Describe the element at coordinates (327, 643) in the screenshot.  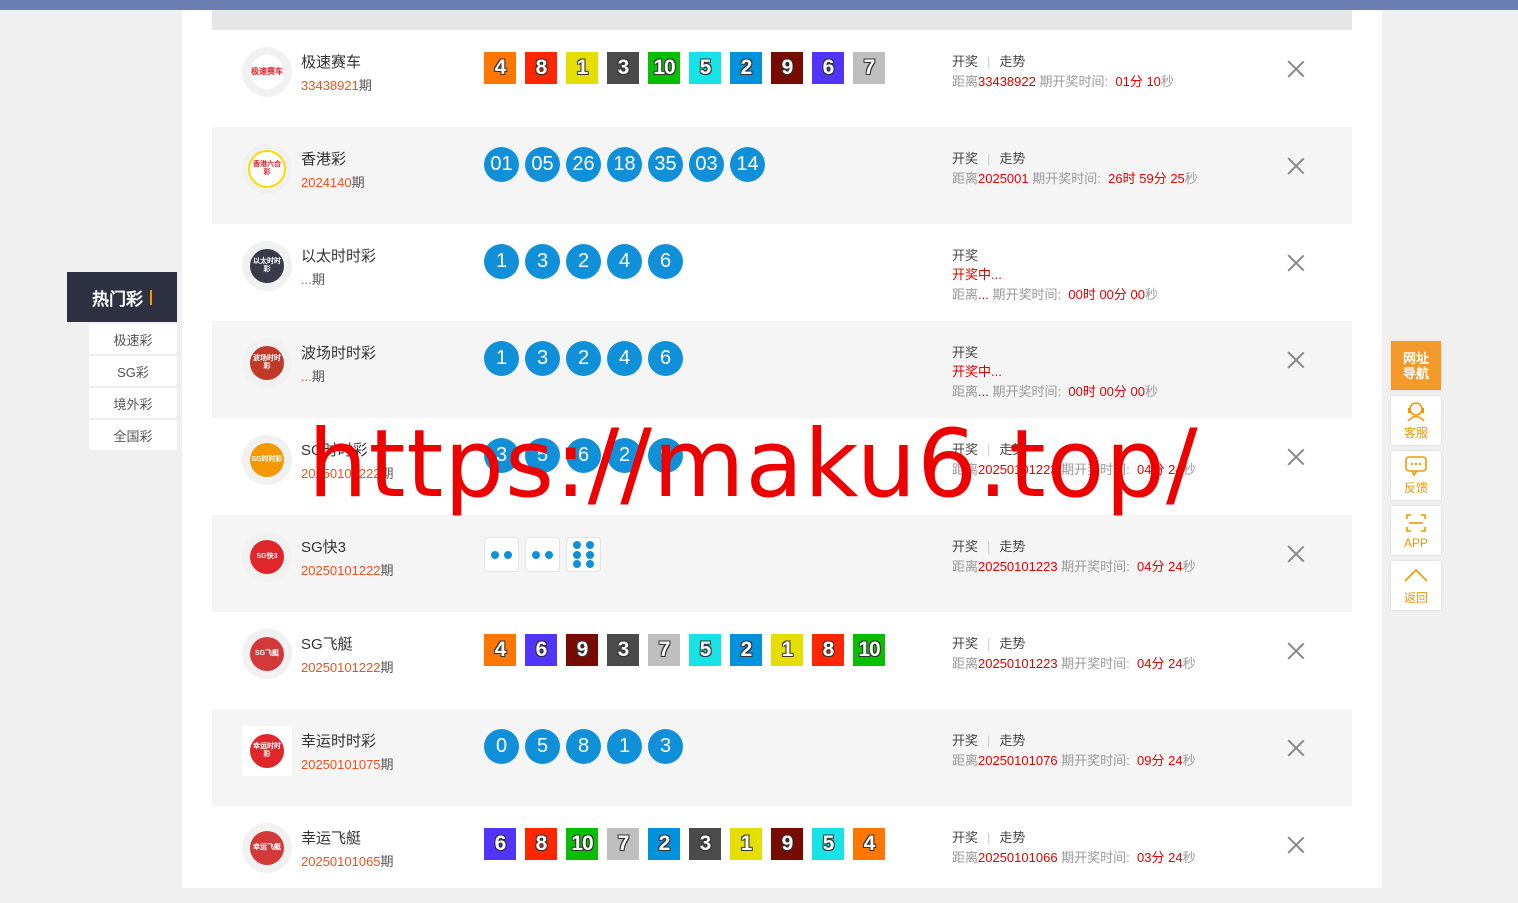
I see `lottery-name: SG飞艇` at that location.